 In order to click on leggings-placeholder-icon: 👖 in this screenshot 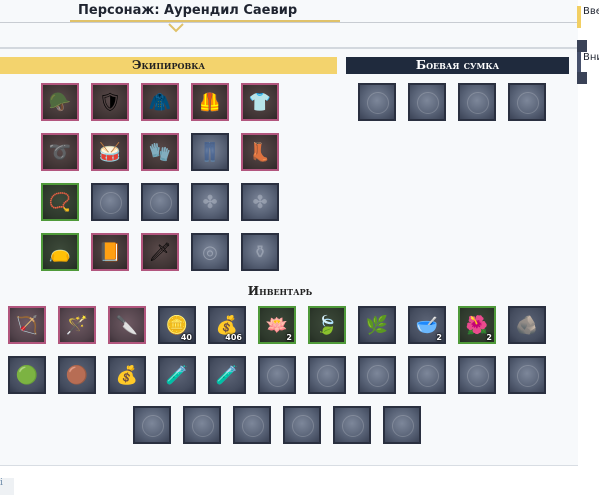, I will do `click(210, 152)`.